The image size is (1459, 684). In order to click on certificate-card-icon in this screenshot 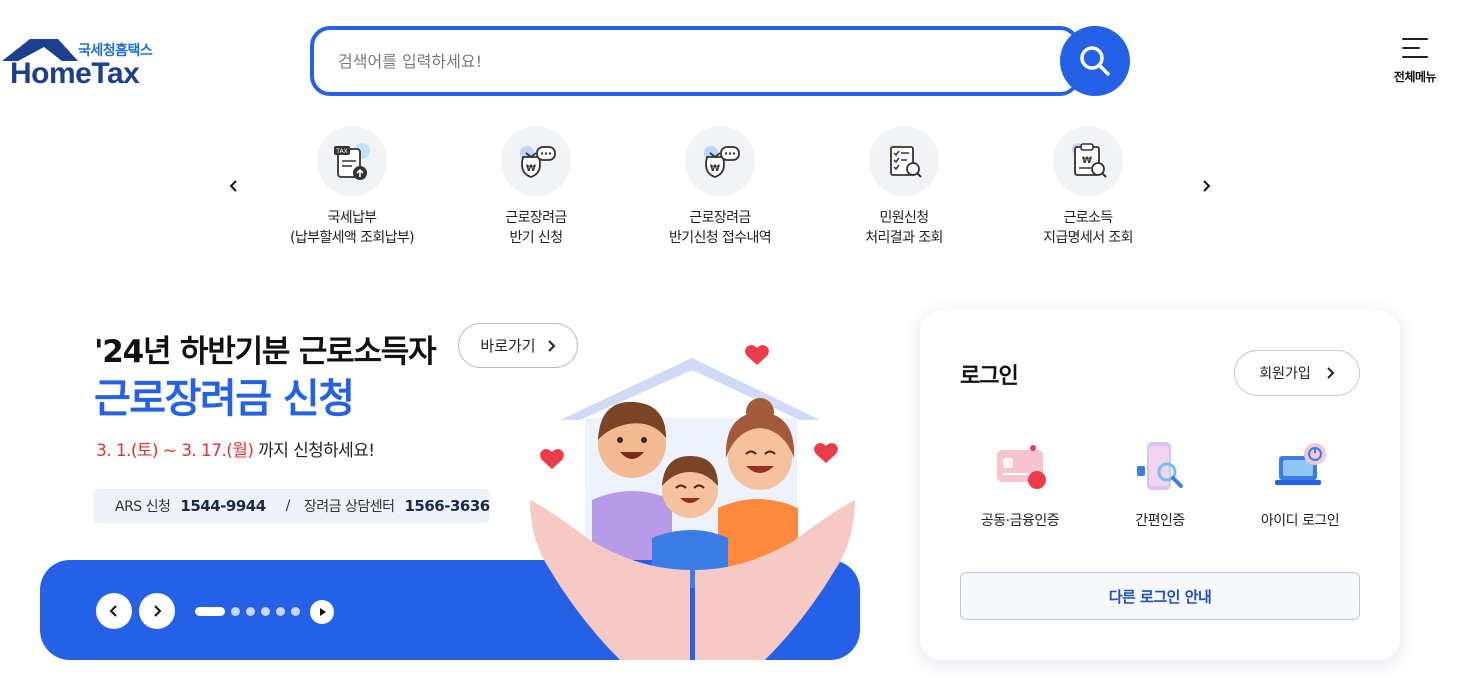, I will do `click(1020, 468)`.